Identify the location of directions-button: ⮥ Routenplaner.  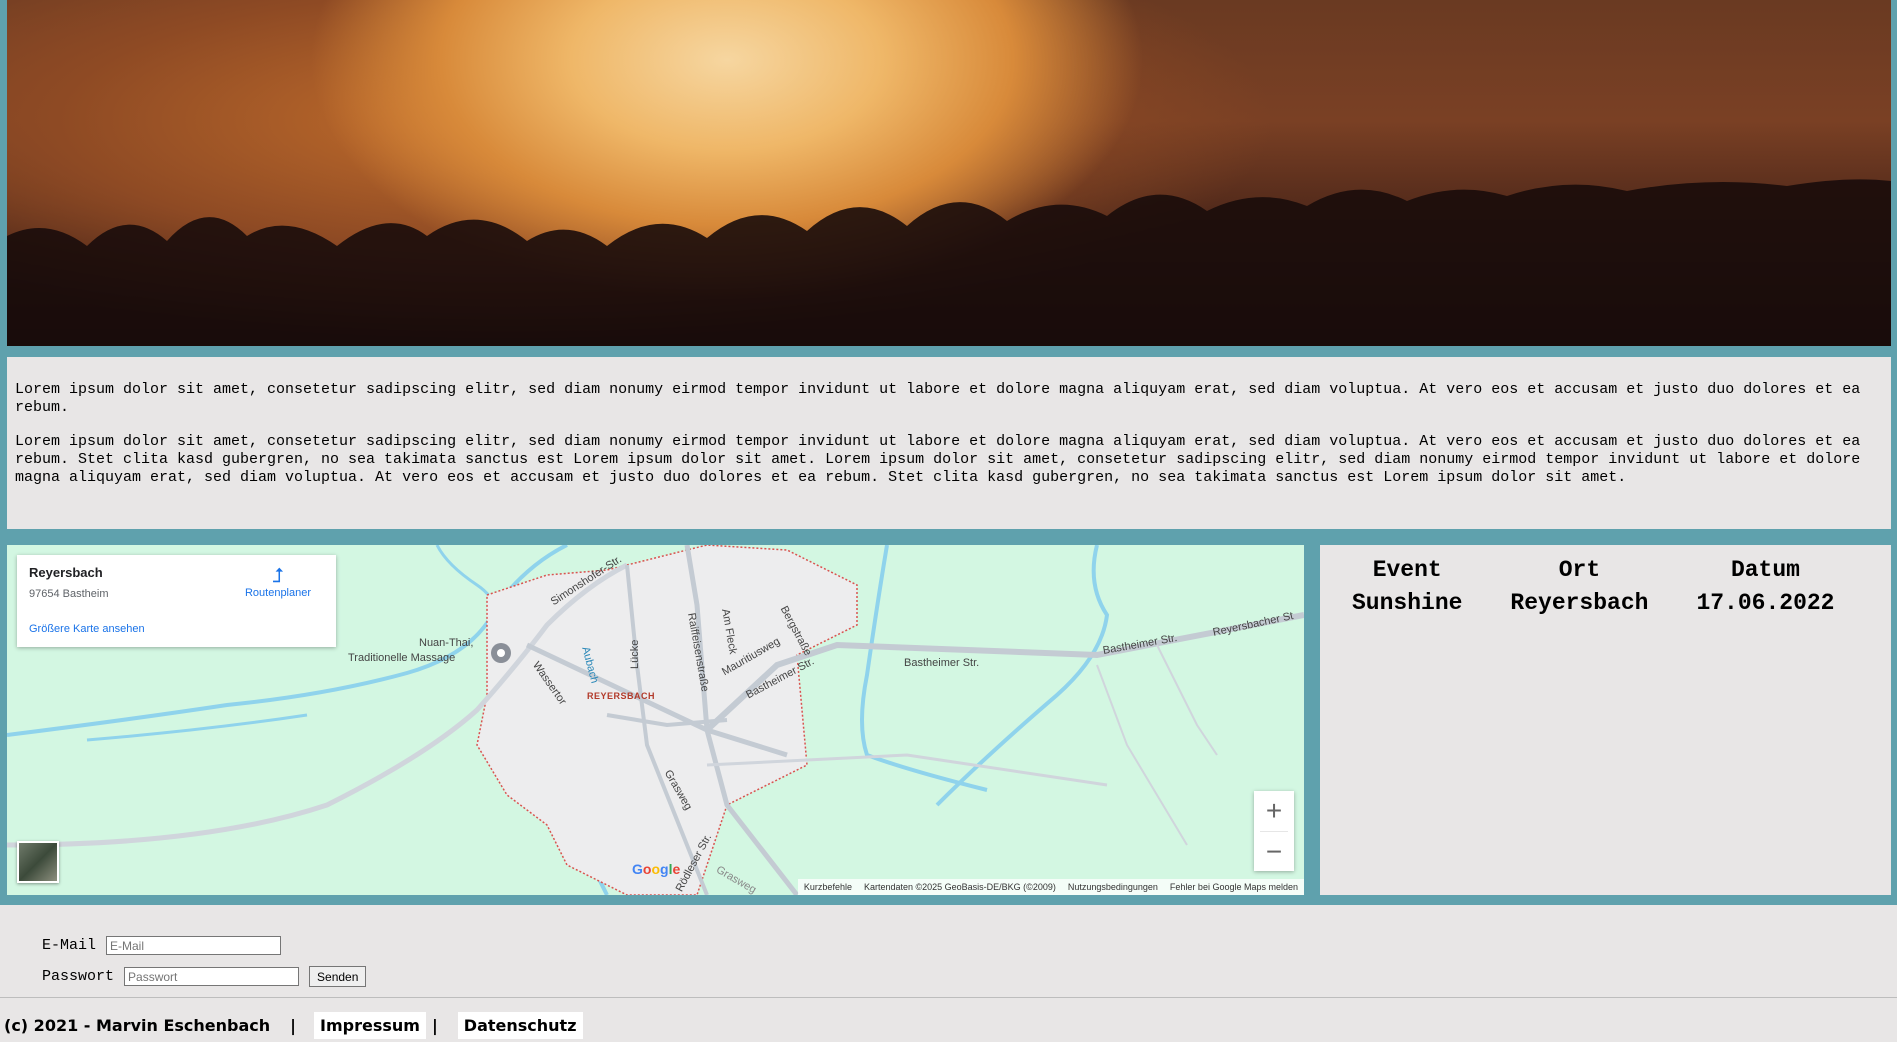
(278, 582).